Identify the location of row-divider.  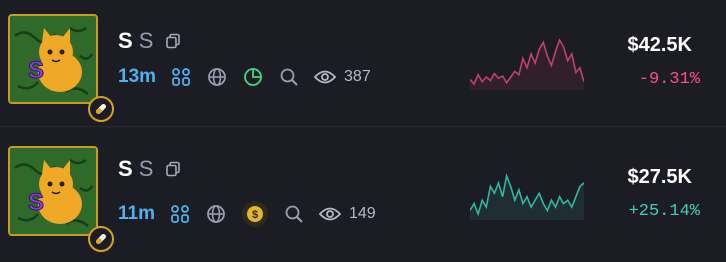
(363, 126).